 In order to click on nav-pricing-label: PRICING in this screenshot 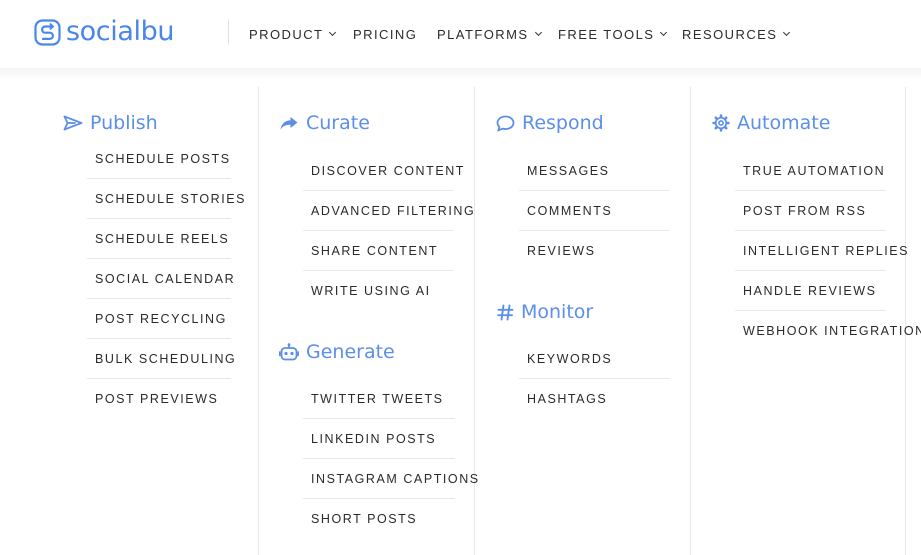, I will do `click(385, 34)`.